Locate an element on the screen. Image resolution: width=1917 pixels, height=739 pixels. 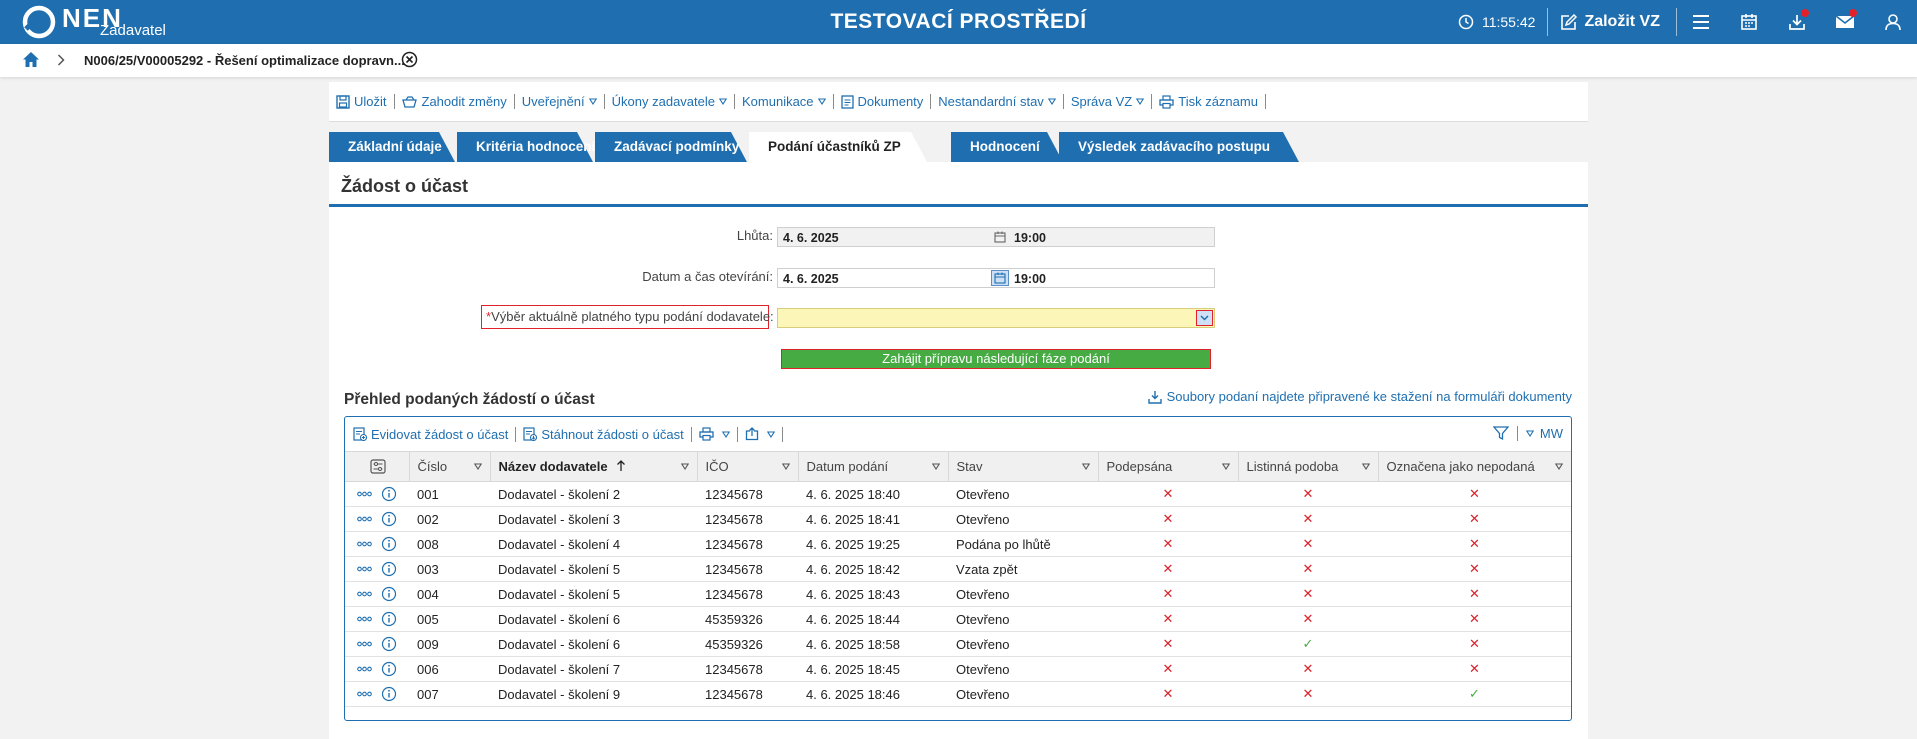
opening-field: 4. 6. 2025 19:00 is located at coordinates (996, 278).